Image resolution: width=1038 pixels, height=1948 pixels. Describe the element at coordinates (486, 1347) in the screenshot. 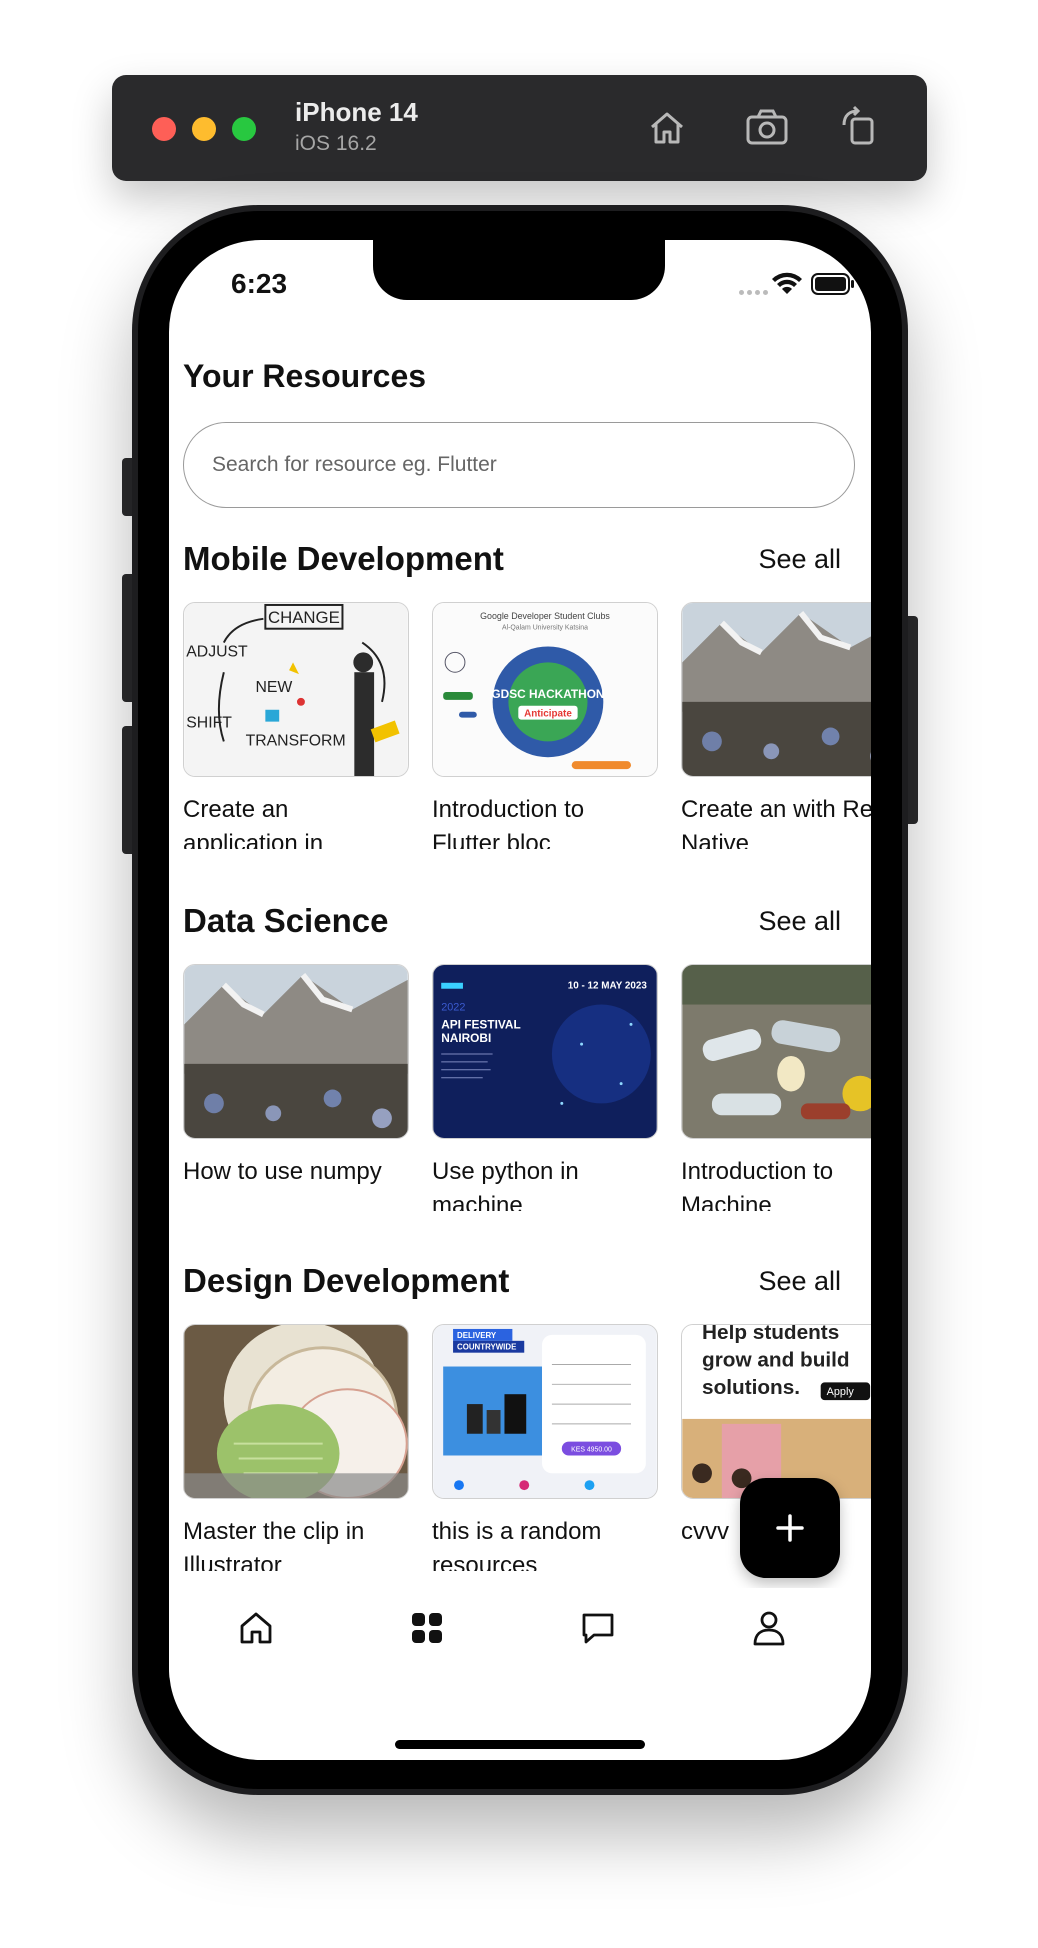

I see `svg-text: COUNTRYWIDE` at that location.